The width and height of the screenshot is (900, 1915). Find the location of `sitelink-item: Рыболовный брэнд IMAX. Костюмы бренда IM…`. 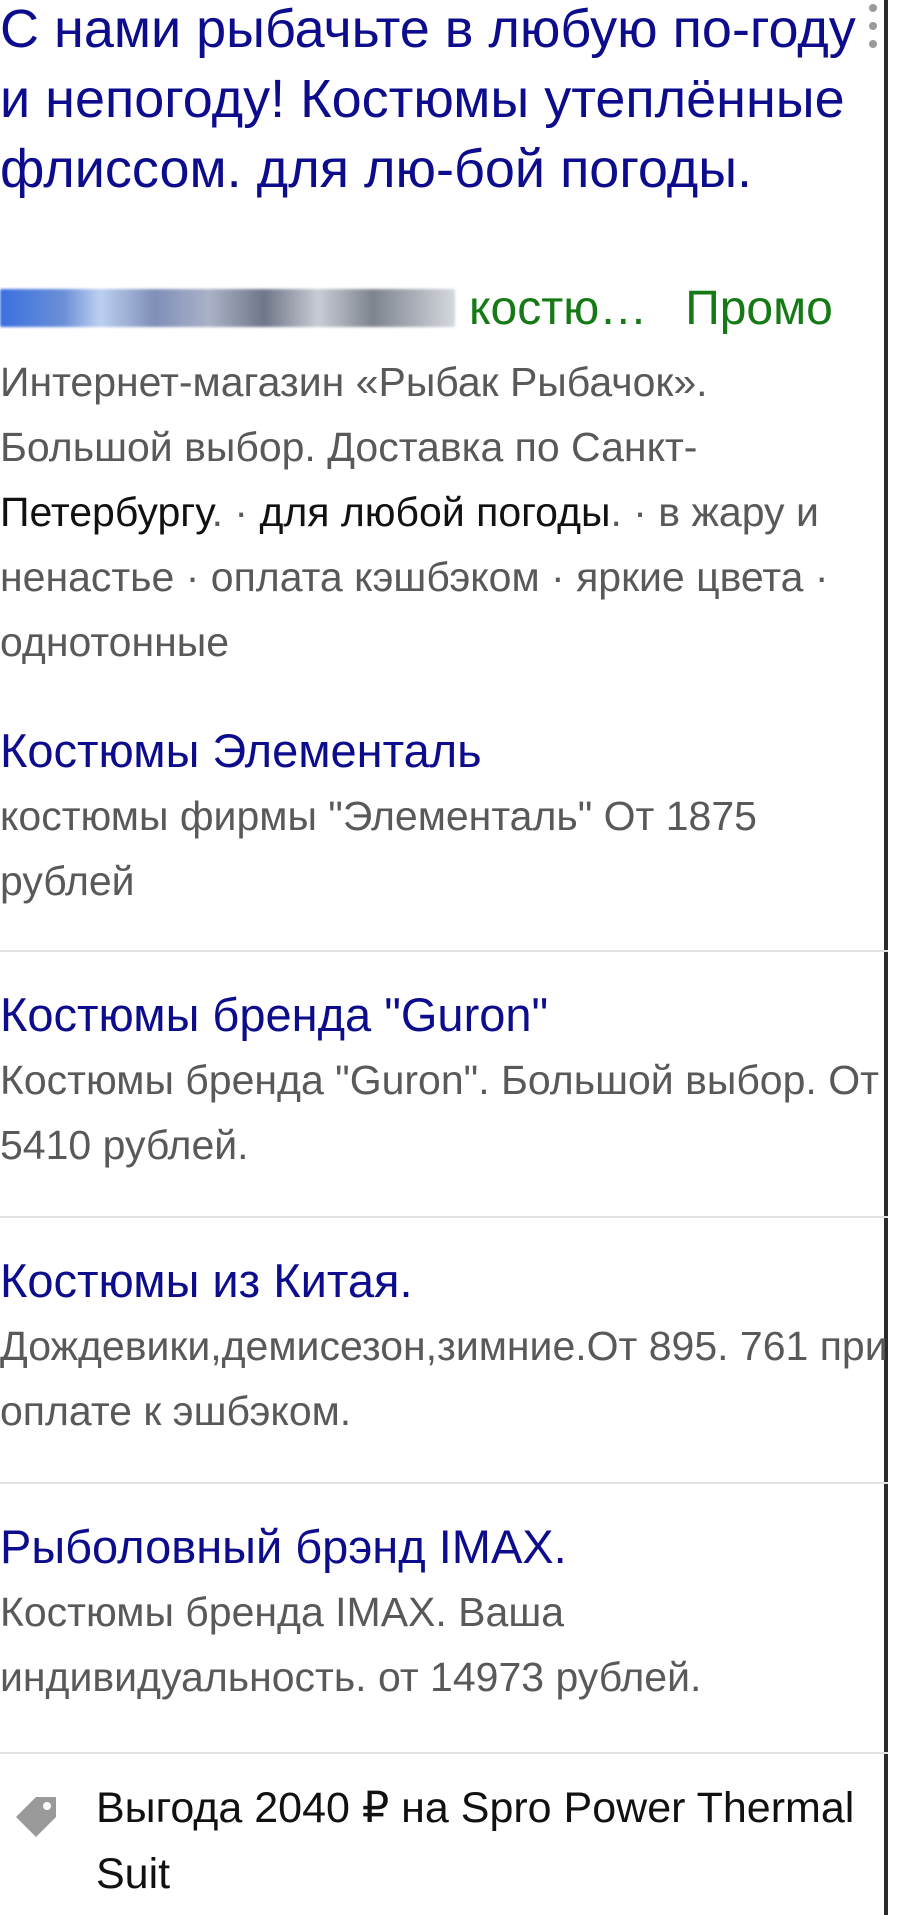

sitelink-item: Рыболовный брэнд IMAX. Костюмы бренда IM… is located at coordinates (444, 1619).